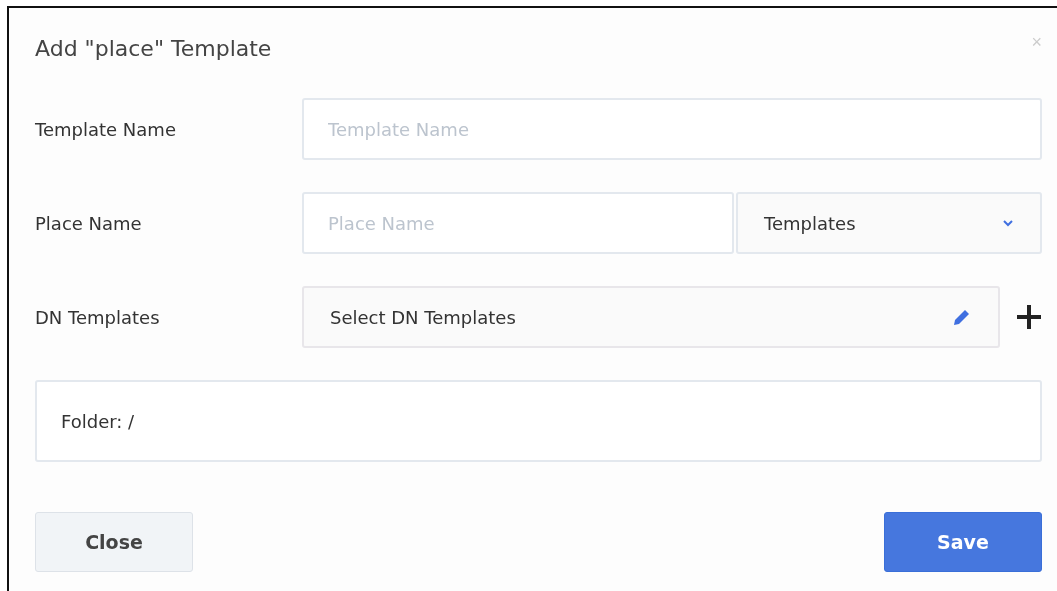  I want to click on plus-icon, so click(1029, 317).